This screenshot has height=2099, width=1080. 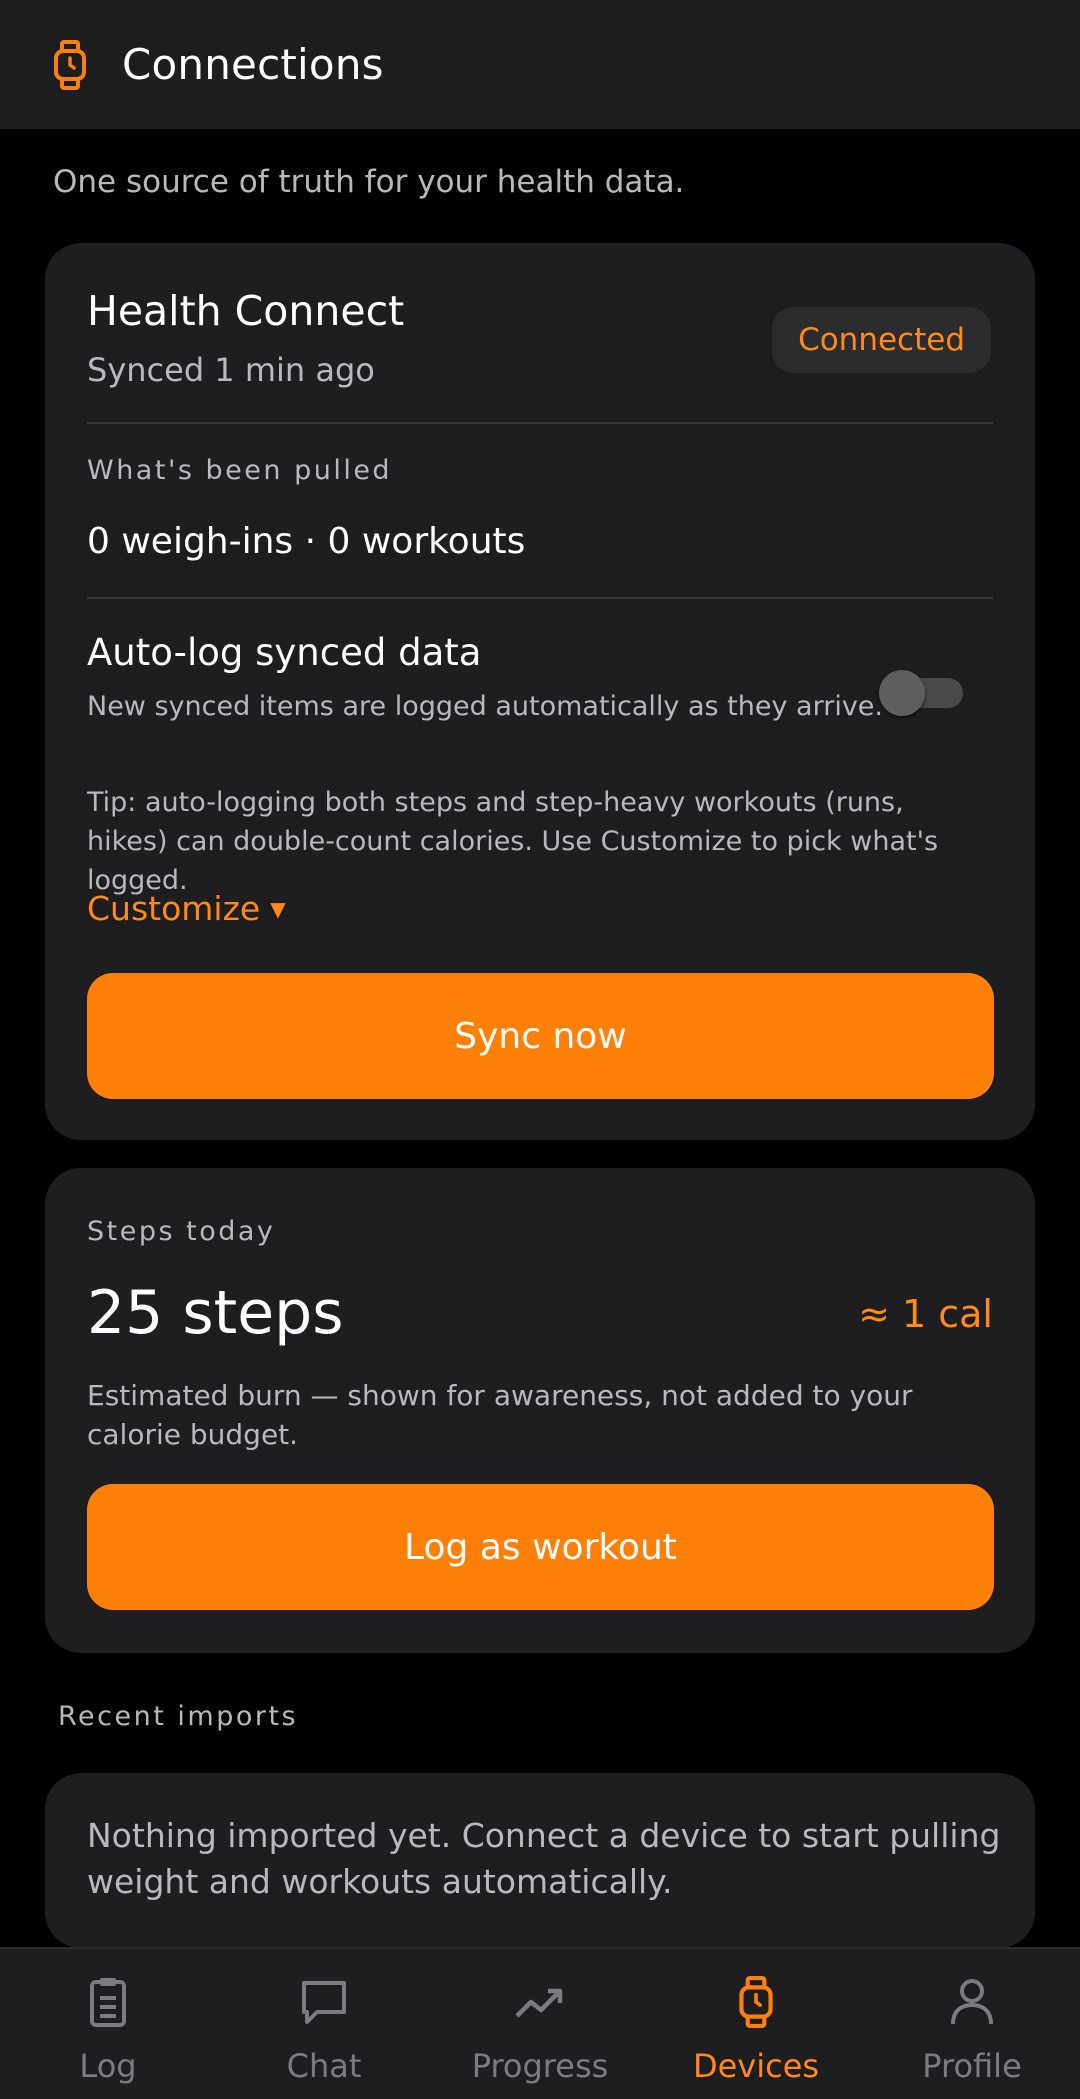 I want to click on recent-imports-heading: Recent imports, so click(x=178, y=1716).